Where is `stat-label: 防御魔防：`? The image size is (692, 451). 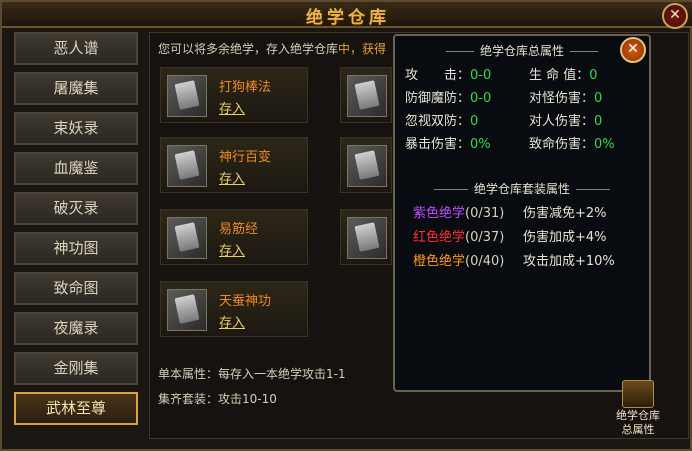
stat-label: 防御魔防： is located at coordinates (438, 98).